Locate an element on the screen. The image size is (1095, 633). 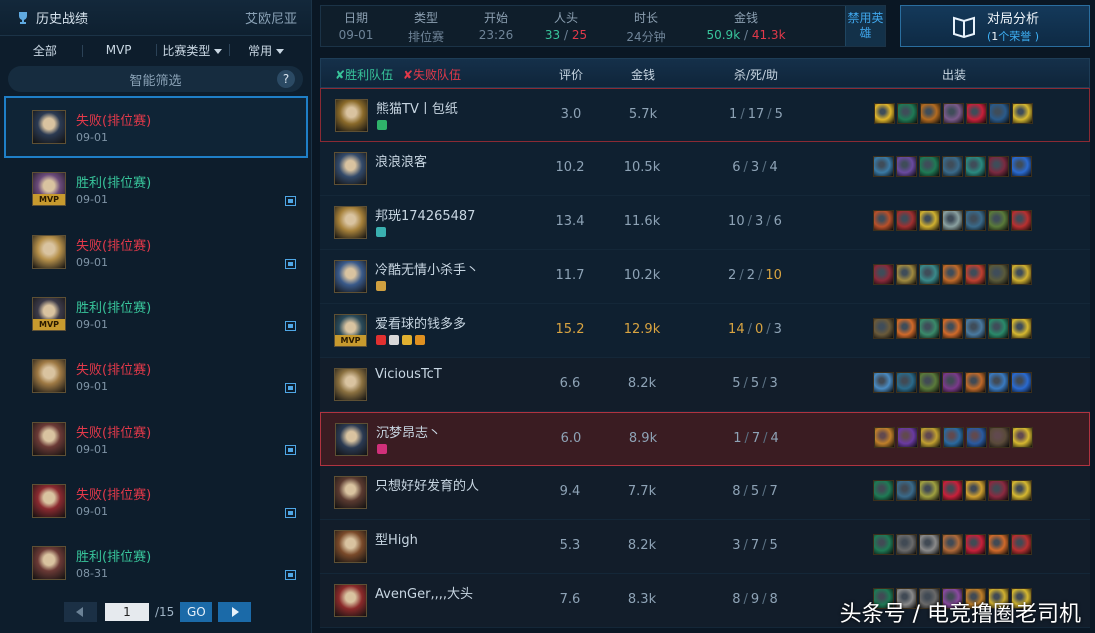
next-page-button is located at coordinates (235, 612).